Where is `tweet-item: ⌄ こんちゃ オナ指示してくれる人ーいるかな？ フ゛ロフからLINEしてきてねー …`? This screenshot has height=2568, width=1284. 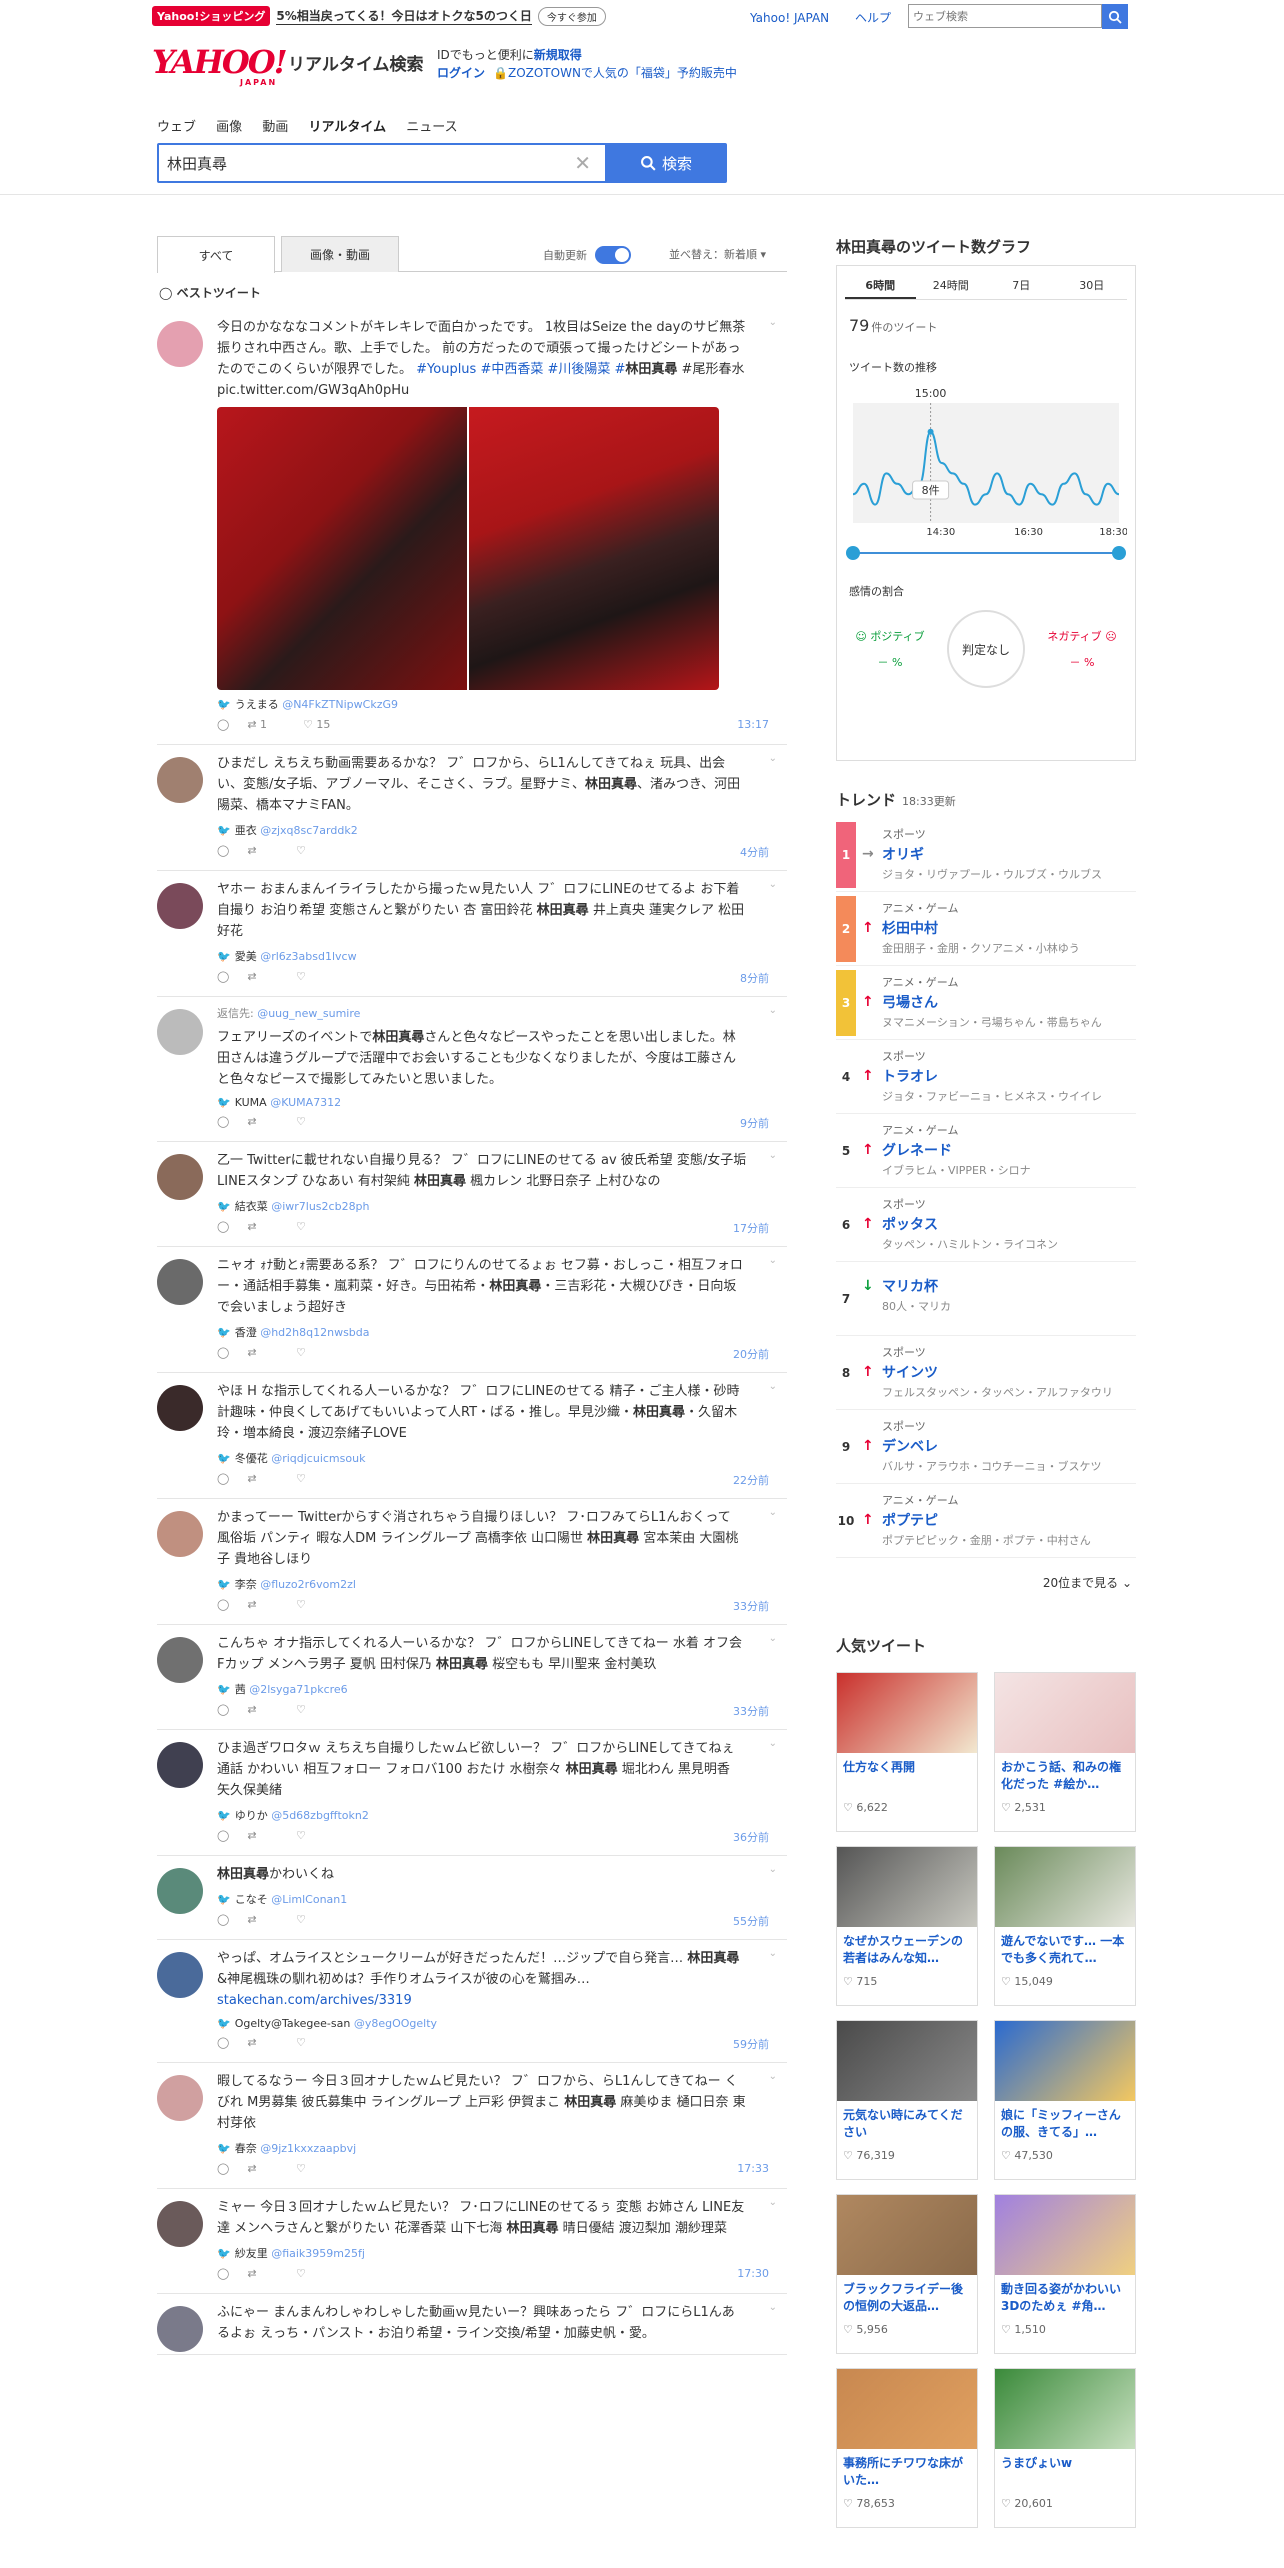
tweet-item: ⌄ こんちゃ オナ指示してくれる人ーいるかな？ フ゛ロフからLINEしてきてねー … is located at coordinates (472, 1677).